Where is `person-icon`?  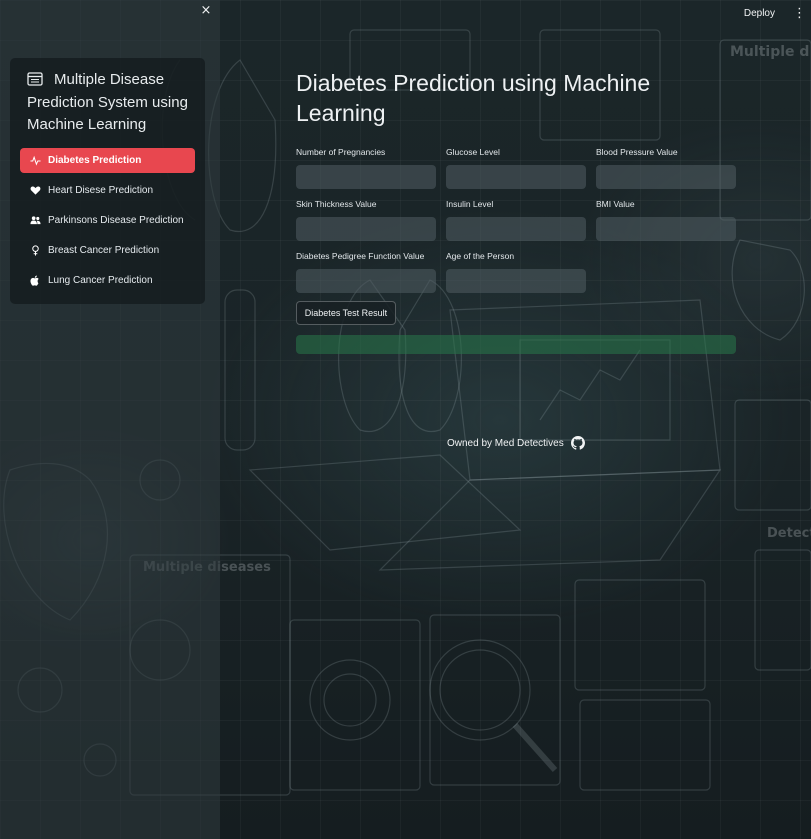 person-icon is located at coordinates (35, 250).